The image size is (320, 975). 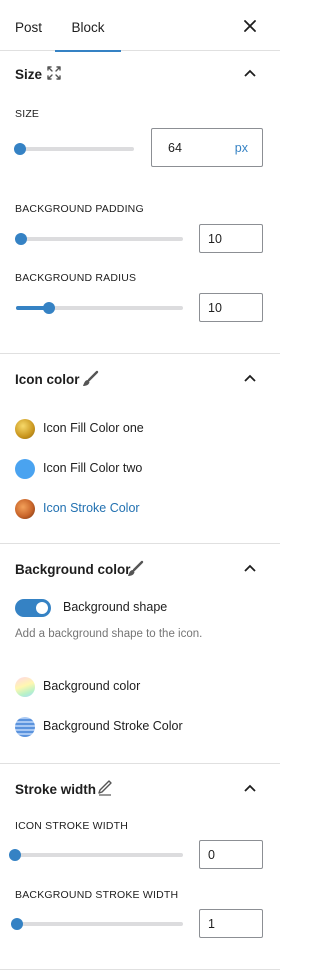 I want to click on background-stroke-width-value: 1, so click(x=211, y=923).